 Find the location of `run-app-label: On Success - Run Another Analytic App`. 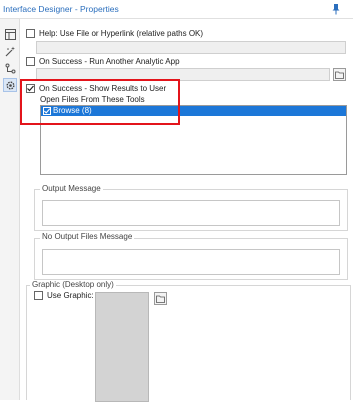

run-app-label: On Success - Run Another Analytic App is located at coordinates (109, 61).